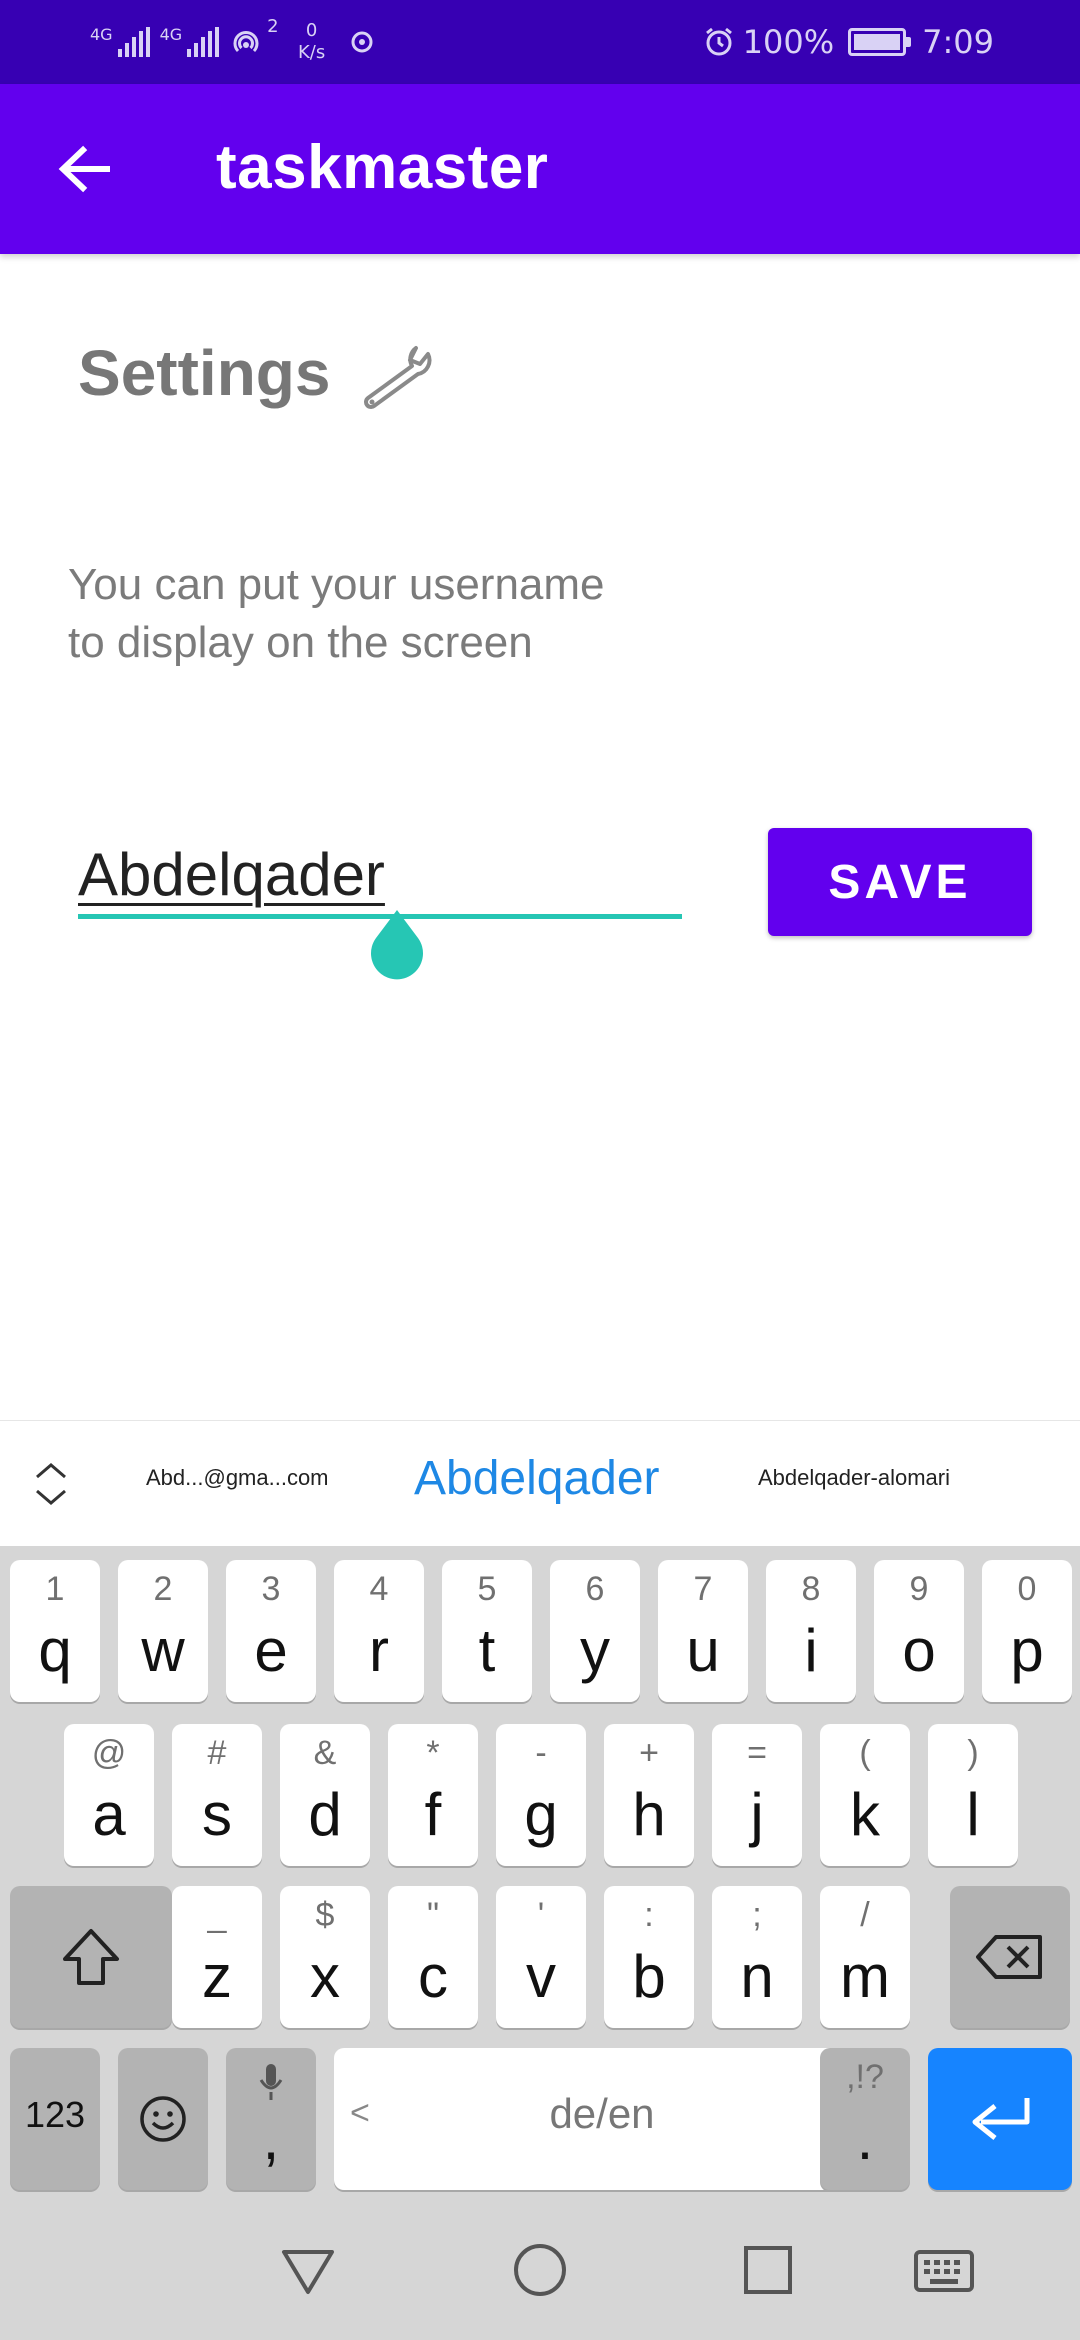  What do you see at coordinates (109, 1814) in the screenshot?
I see `key-label: a` at bounding box center [109, 1814].